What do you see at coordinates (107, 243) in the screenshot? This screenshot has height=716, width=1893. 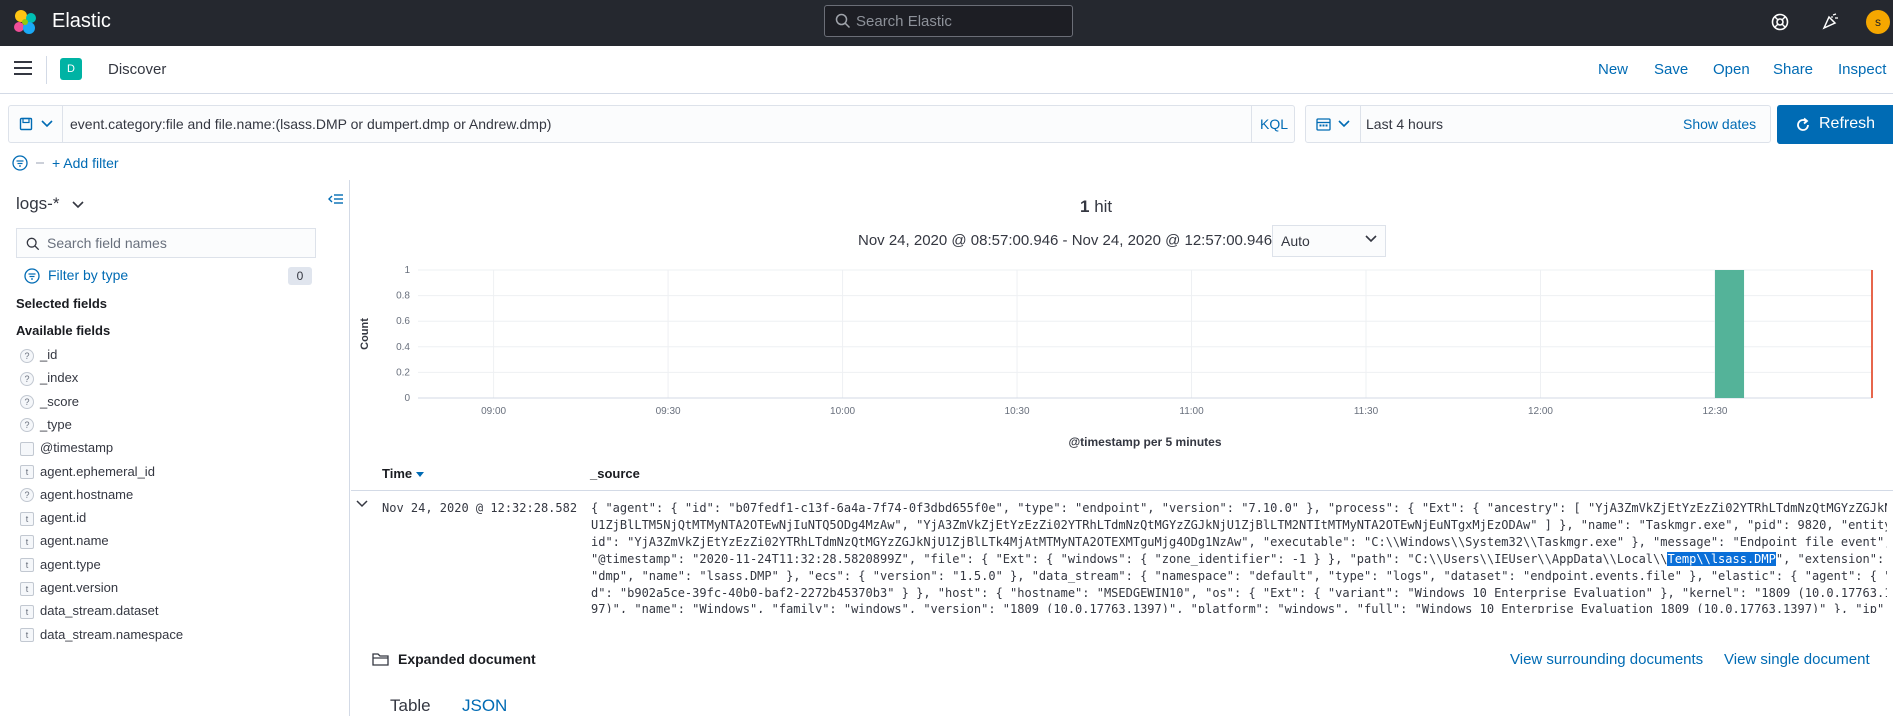 I see `field-search-placeholder: Search field names` at bounding box center [107, 243].